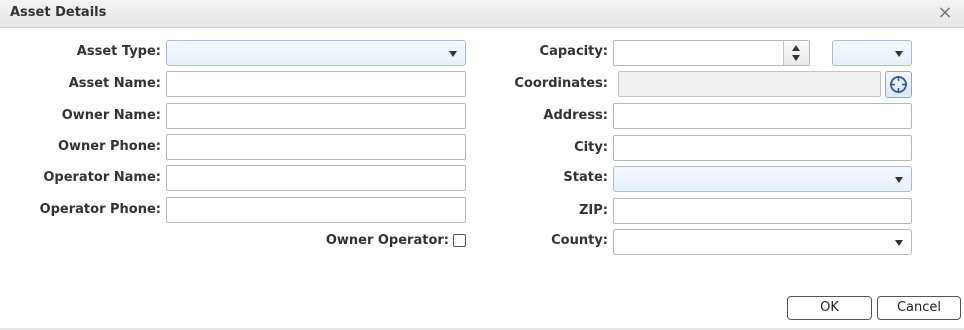 The height and width of the screenshot is (330, 964). I want to click on operator-phone-label: Operator Phone:, so click(100, 209).